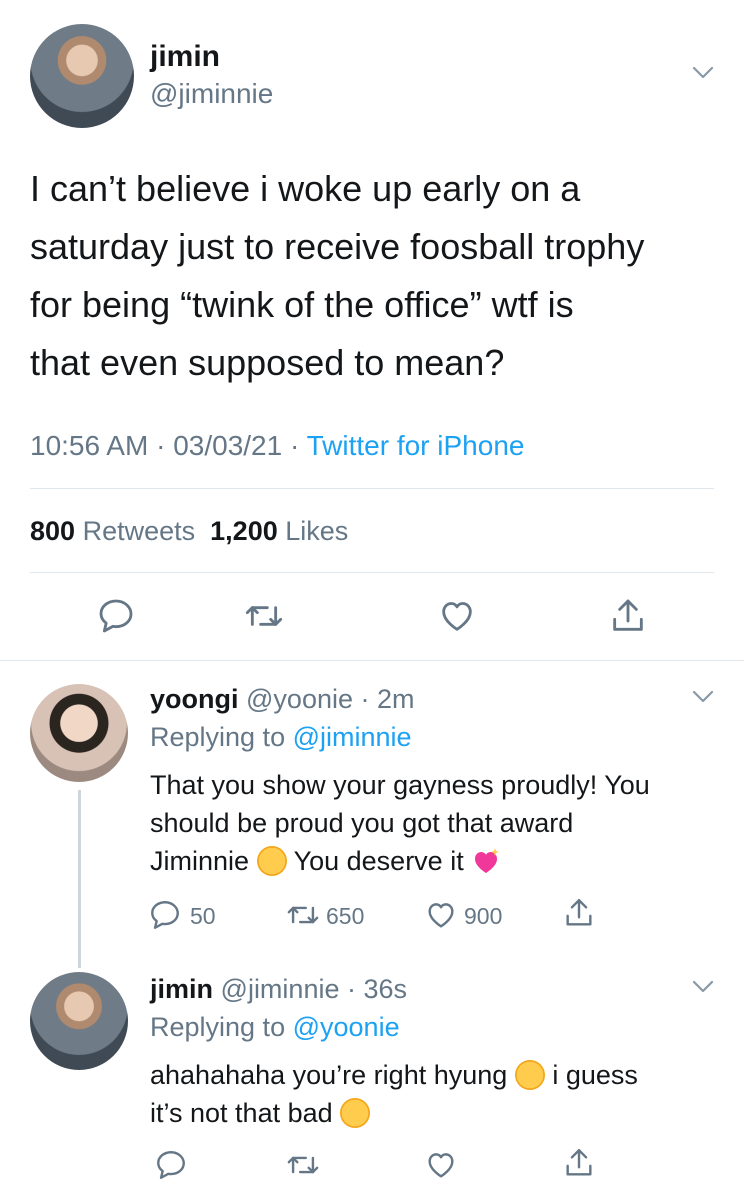 Image resolution: width=744 pixels, height=1200 pixels. I want to click on reply-text-line: Jiminnie You deserve it, so click(440, 861).